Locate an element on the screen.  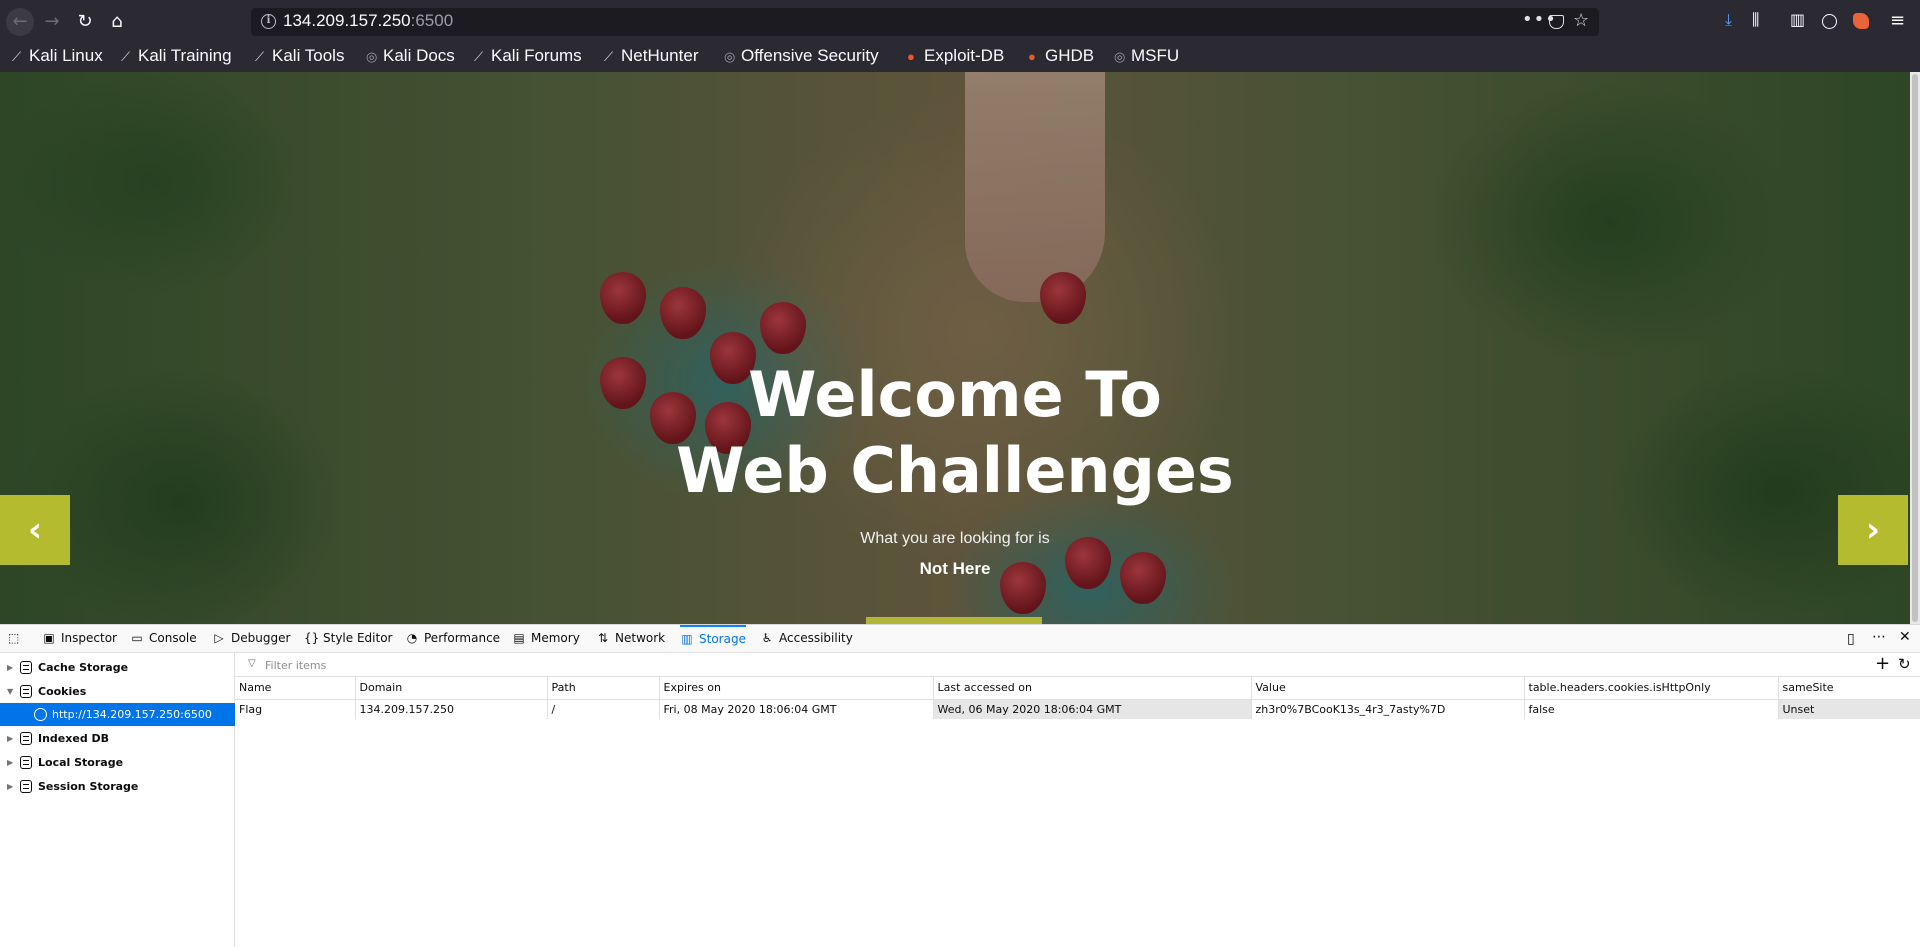
tree-item-indexed-db: ▶ Indexed DB is located at coordinates (117, 738).